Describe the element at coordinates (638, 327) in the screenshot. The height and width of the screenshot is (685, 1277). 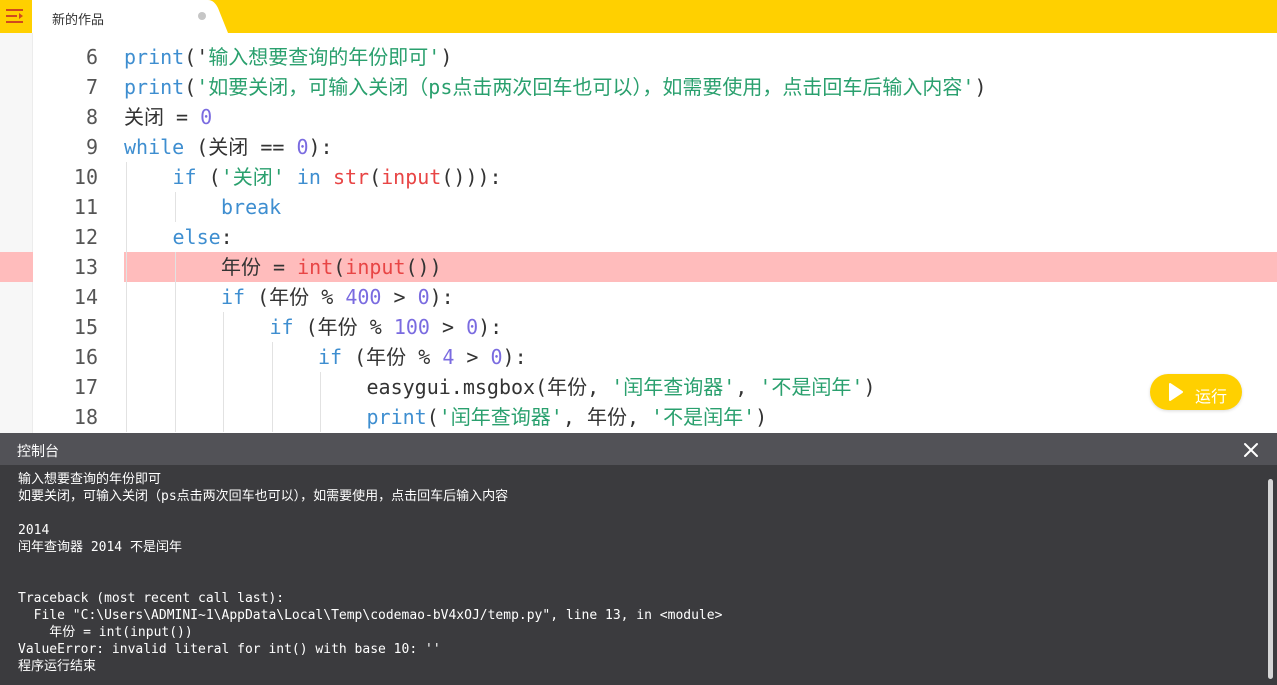
I see `code-line: 15 if (年份 % 100 > 0):` at that location.